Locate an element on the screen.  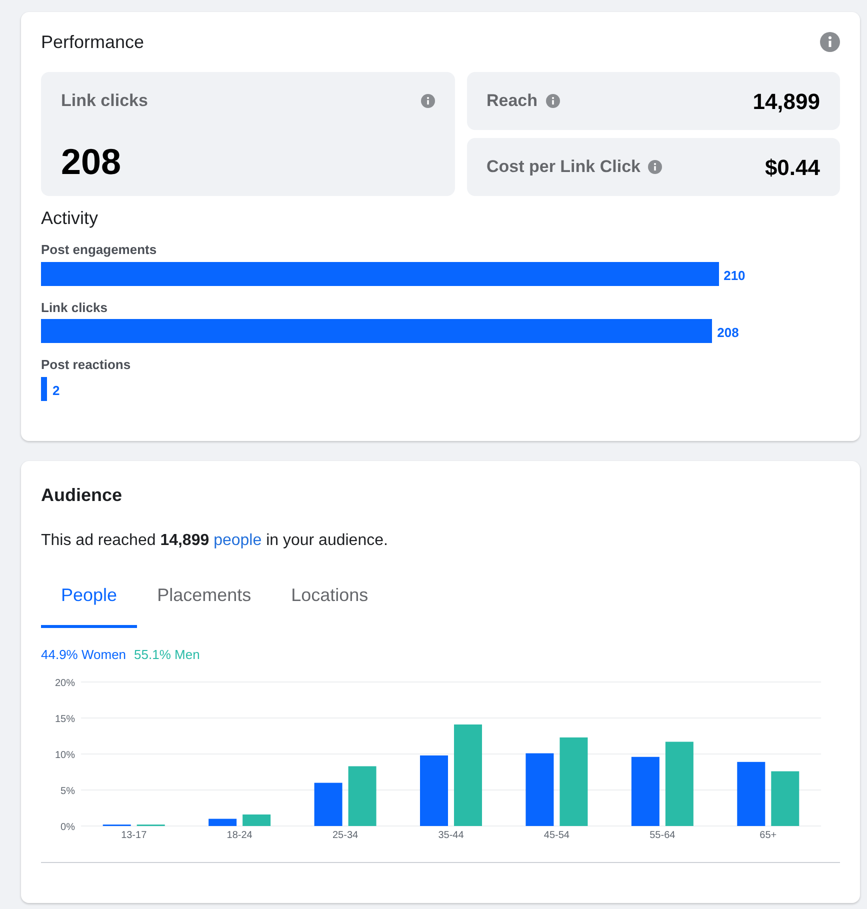
metric-label: Link clicks is located at coordinates (104, 101).